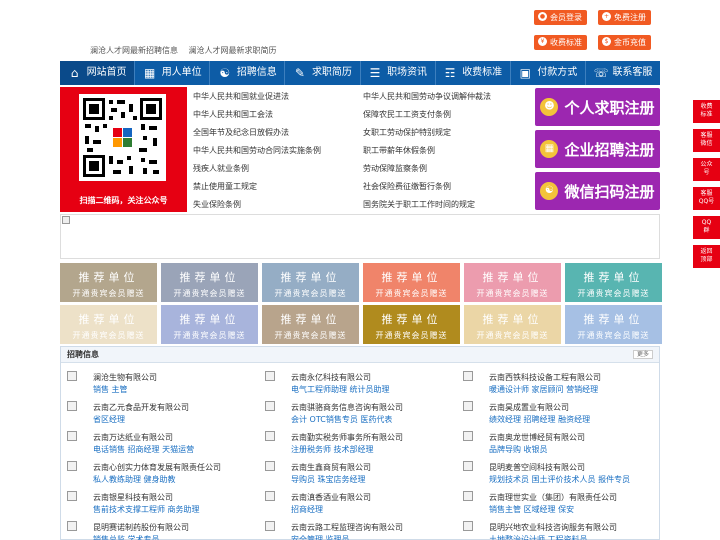 The width and height of the screenshot is (720, 540). I want to click on company-name: 云南永亿科技有限公司, so click(331, 377).